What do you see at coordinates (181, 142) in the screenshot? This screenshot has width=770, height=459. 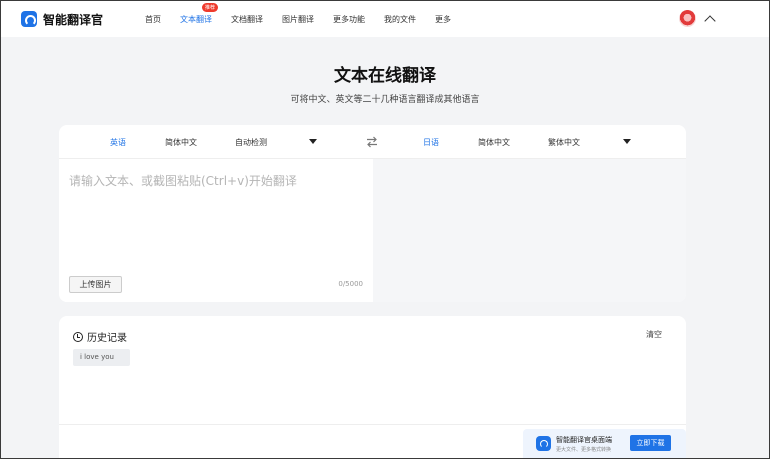 I see `source-lang-simplified-chinese: 简体中文` at bounding box center [181, 142].